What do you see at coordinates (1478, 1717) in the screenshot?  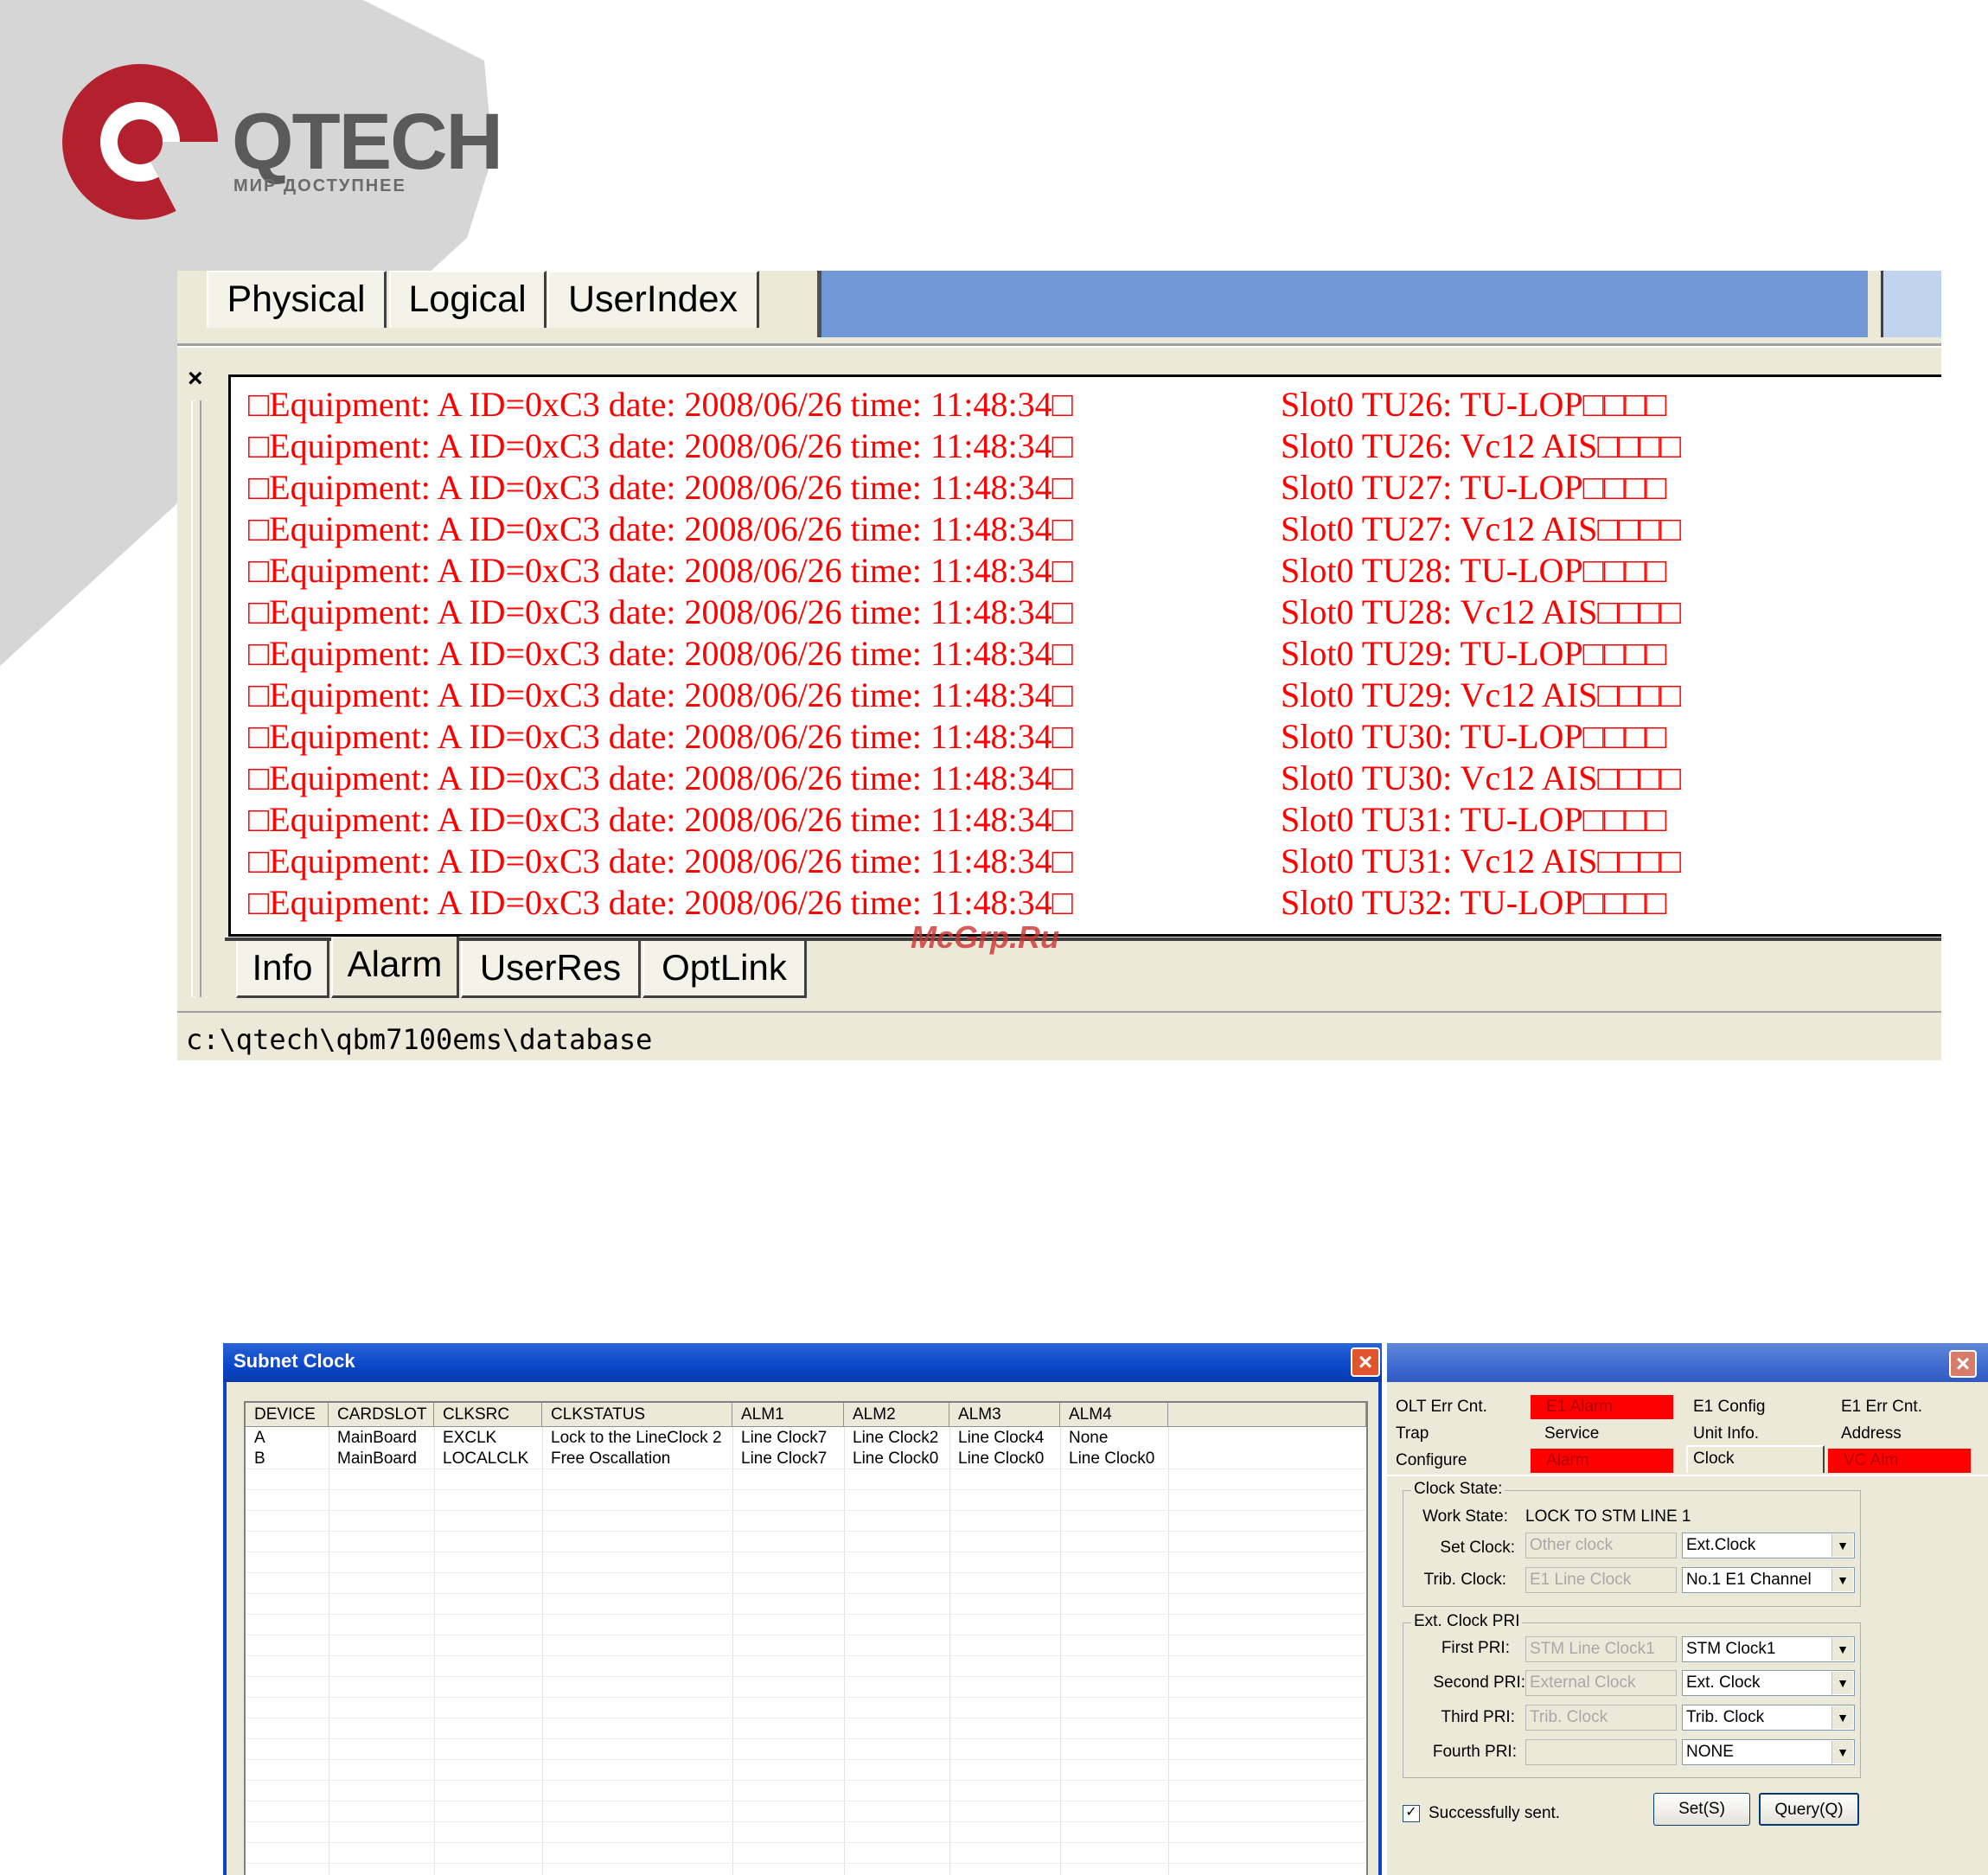 I see `third-pri-label: Third PRI:` at bounding box center [1478, 1717].